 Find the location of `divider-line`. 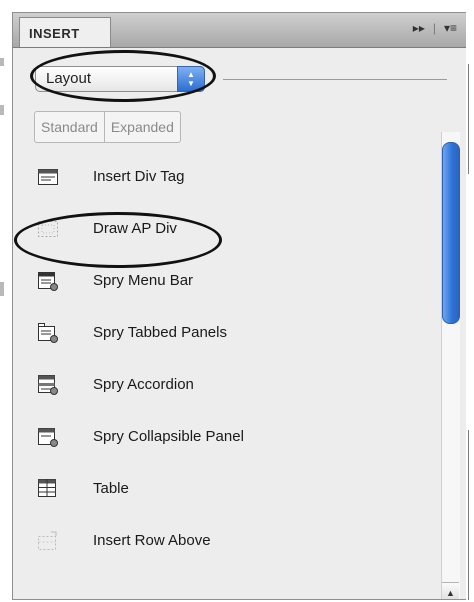

divider-line is located at coordinates (335, 79).